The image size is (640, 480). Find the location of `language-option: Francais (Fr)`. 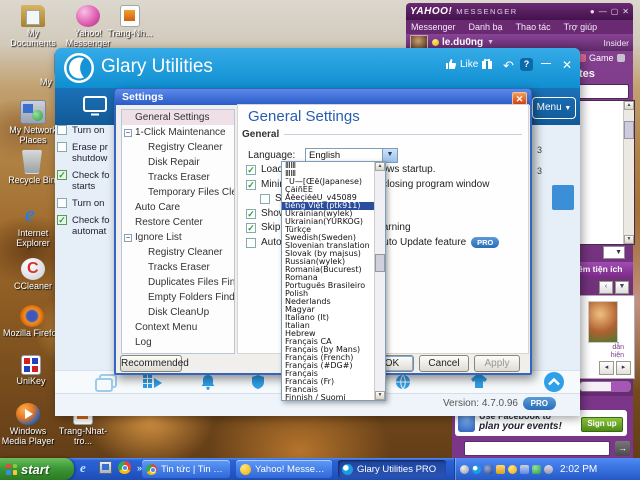

language-option: Francais (Fr) is located at coordinates (329, 382).